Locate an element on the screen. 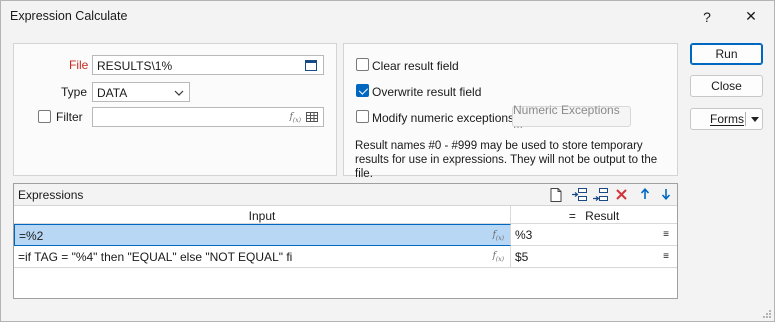  close-label: Close is located at coordinates (726, 86).